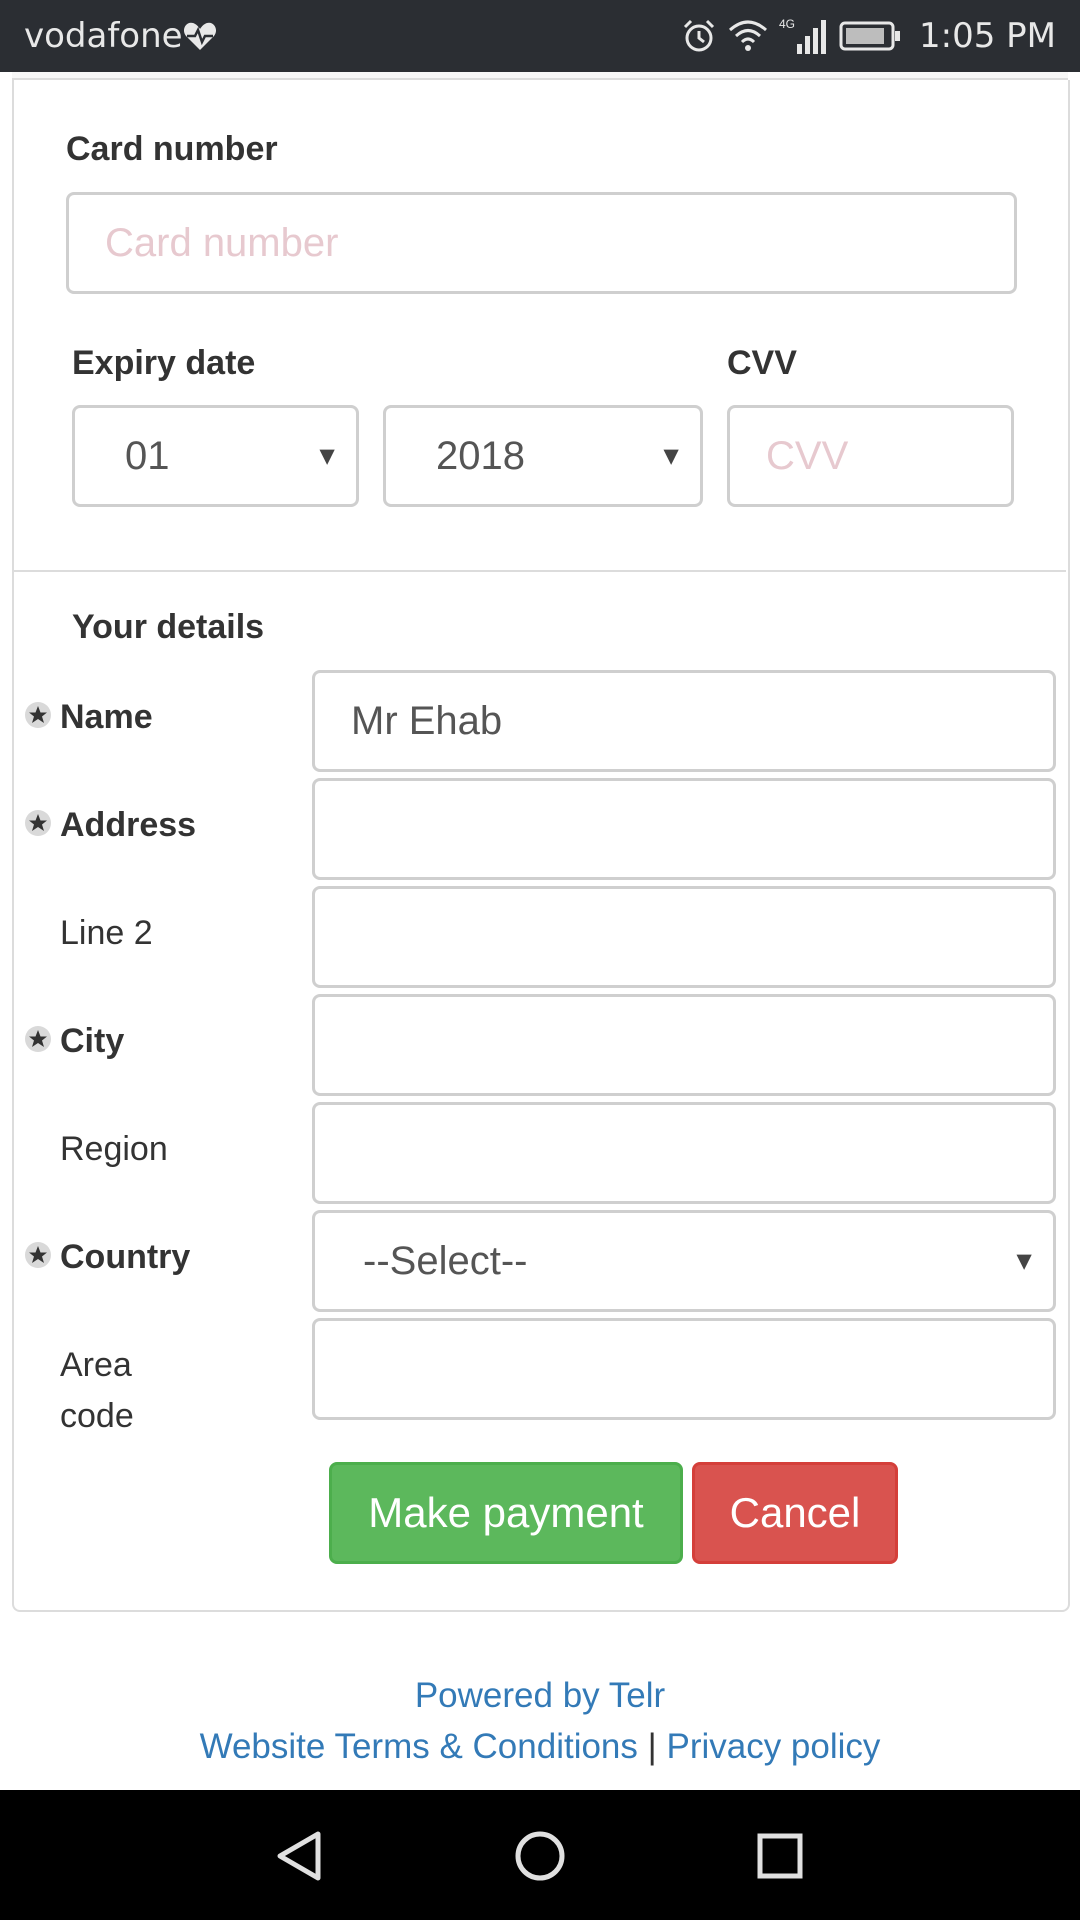 The width and height of the screenshot is (1080, 1920). What do you see at coordinates (427, 720) in the screenshot?
I see `name-value: Mr Ehab` at bounding box center [427, 720].